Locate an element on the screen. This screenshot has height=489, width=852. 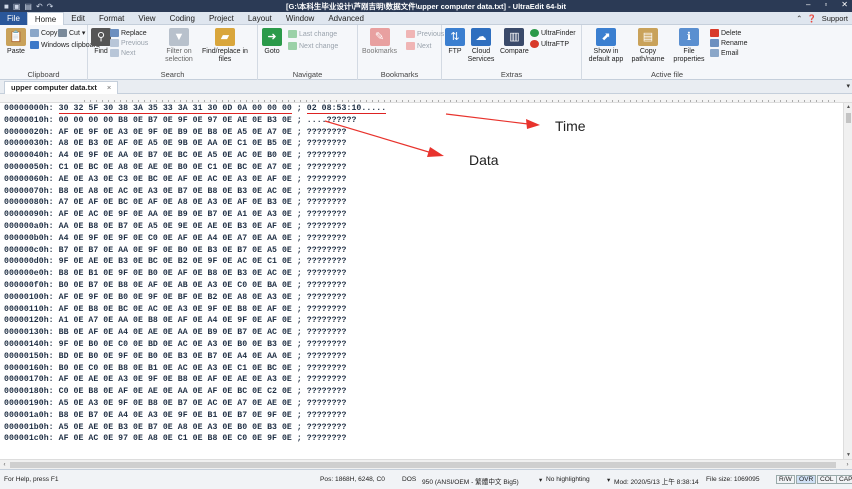
folder-search-icon: ▰ is located at coordinates (225, 37).